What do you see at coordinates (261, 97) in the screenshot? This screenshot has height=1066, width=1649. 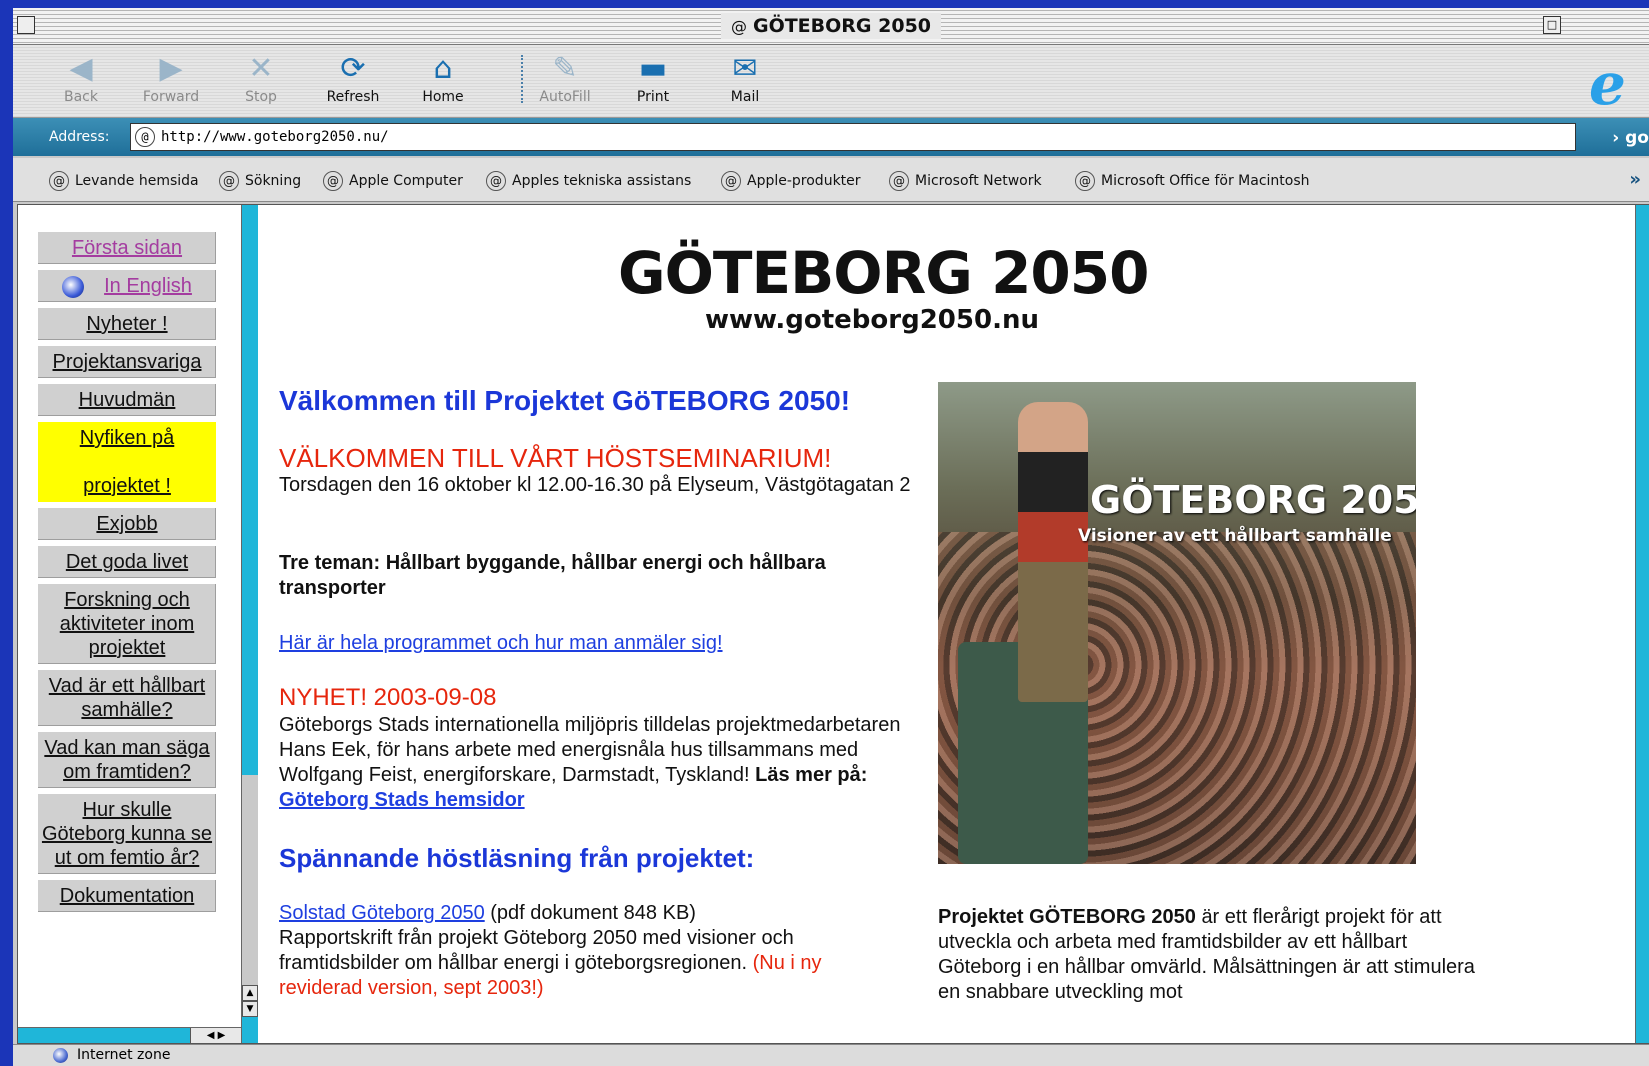 I see `stop-label: Stop` at bounding box center [261, 97].